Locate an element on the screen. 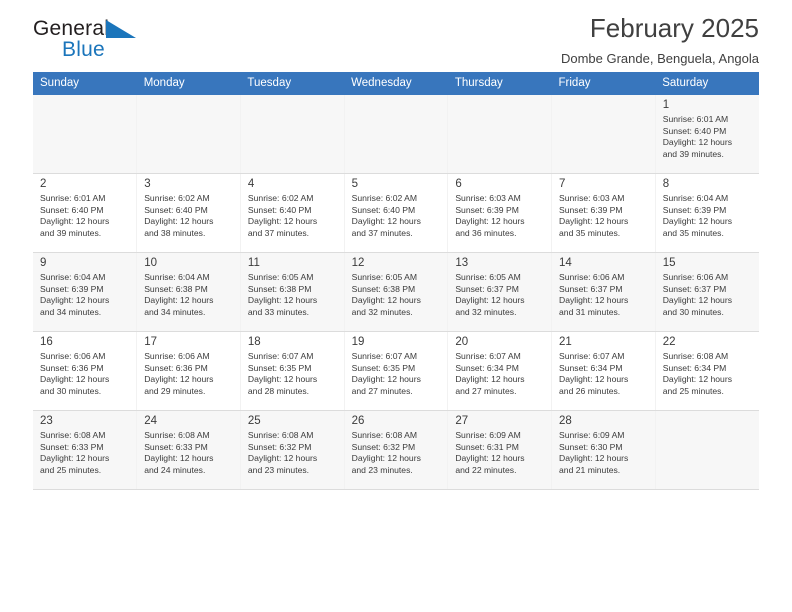 Image resolution: width=792 pixels, height=612 pixels. day-number: 1 is located at coordinates (666, 105).